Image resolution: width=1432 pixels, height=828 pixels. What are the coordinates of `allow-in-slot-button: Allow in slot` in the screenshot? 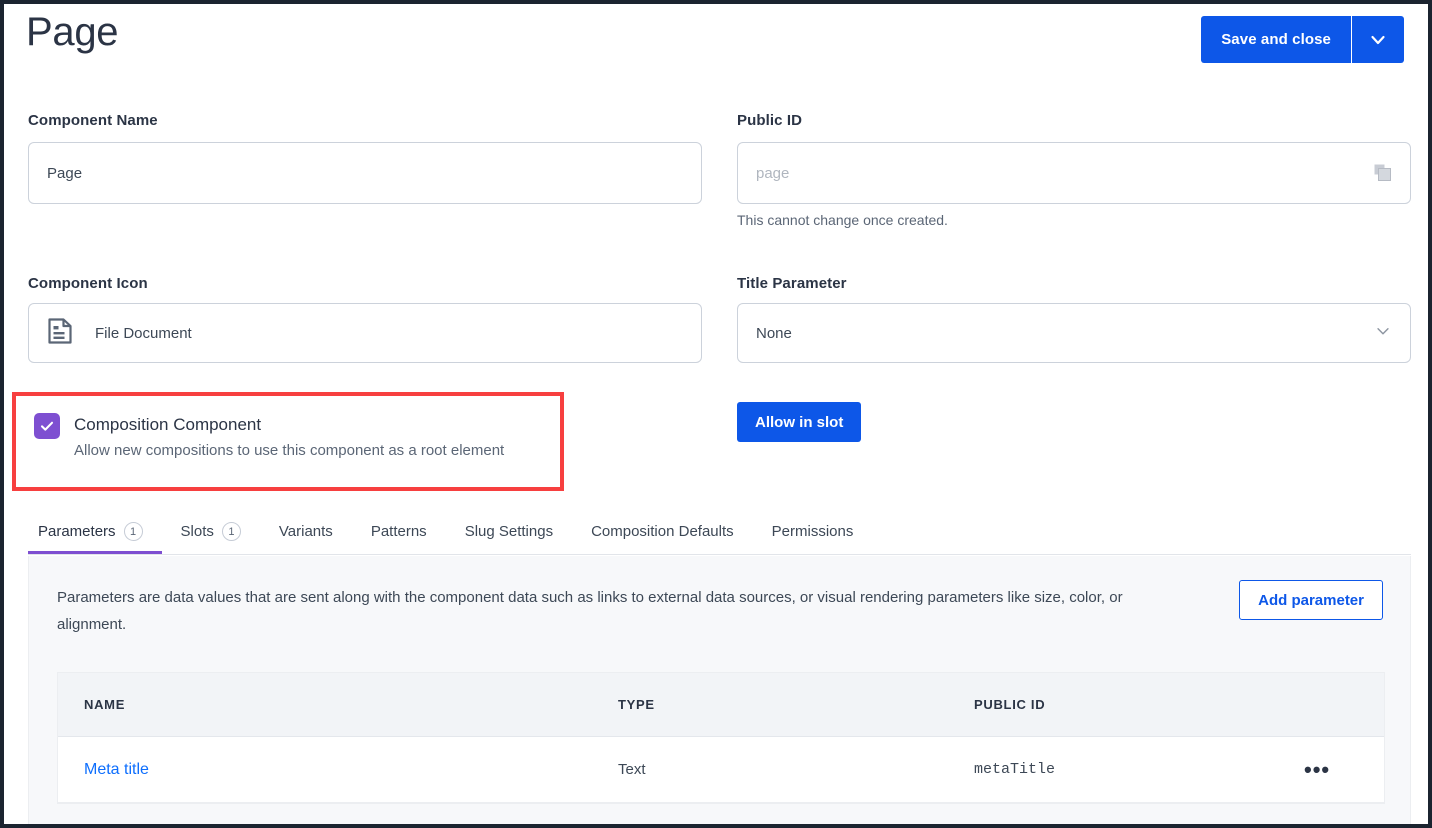 It's located at (799, 422).